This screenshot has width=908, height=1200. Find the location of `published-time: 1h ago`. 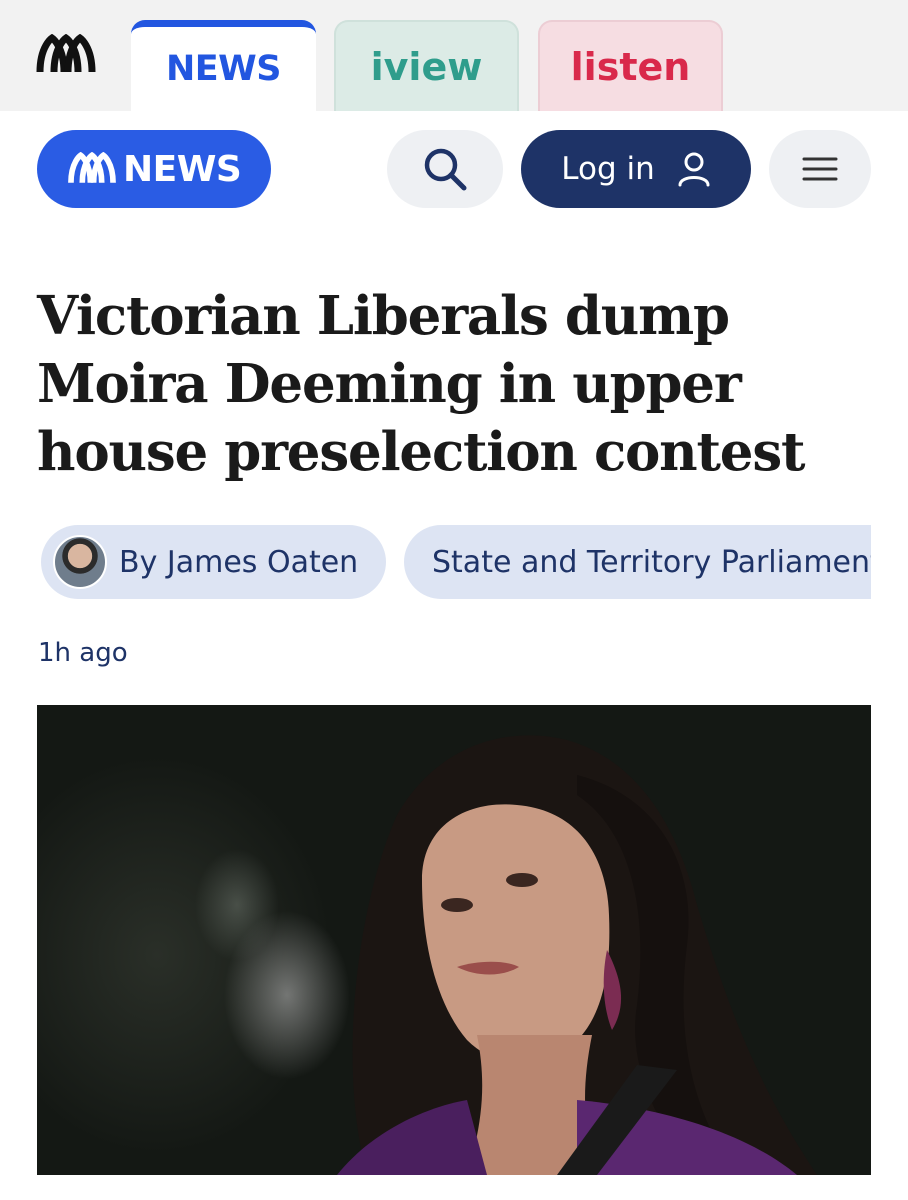

published-time: 1h ago is located at coordinates (83, 653).